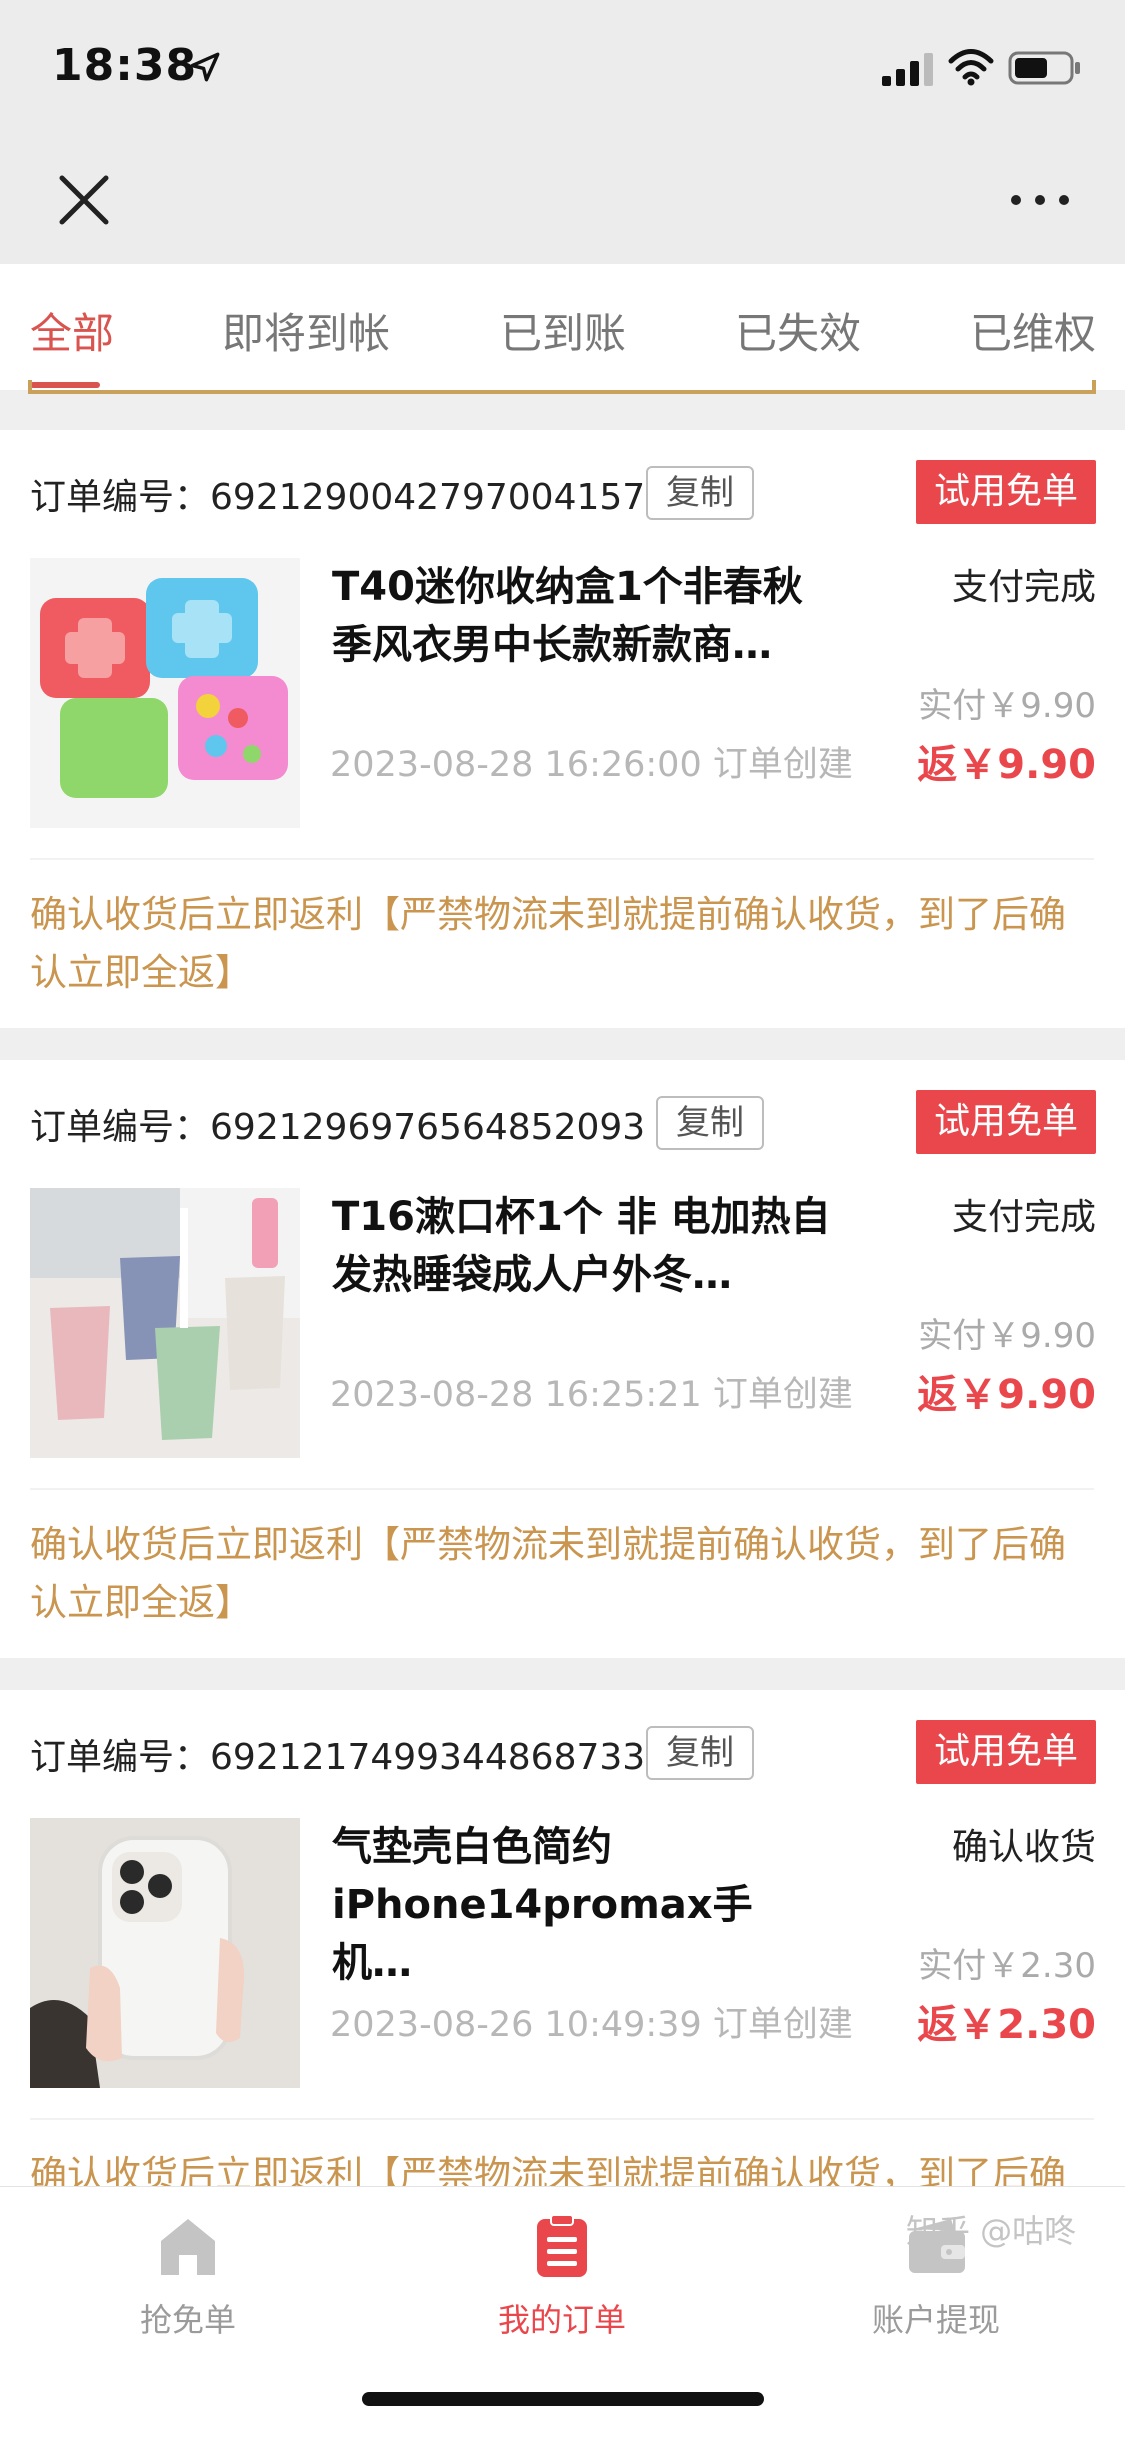  I want to click on signal-icon, so click(907, 69).